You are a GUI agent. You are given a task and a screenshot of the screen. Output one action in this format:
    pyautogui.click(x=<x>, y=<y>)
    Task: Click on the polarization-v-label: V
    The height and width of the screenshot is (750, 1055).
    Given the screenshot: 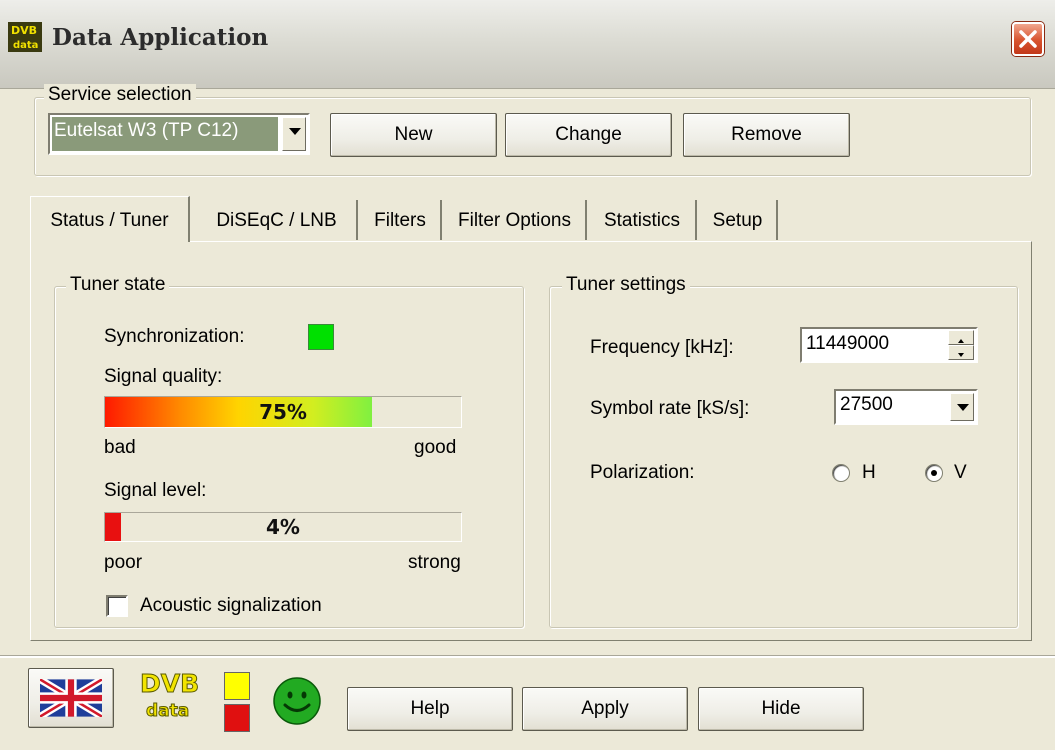 What is the action you would take?
    pyautogui.click(x=960, y=472)
    